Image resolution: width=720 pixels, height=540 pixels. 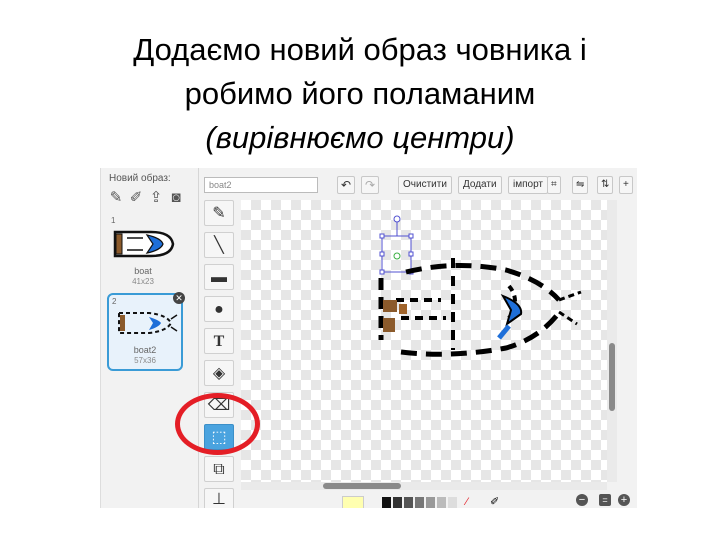 I want to click on undo-icon: ↶, so click(x=346, y=185).